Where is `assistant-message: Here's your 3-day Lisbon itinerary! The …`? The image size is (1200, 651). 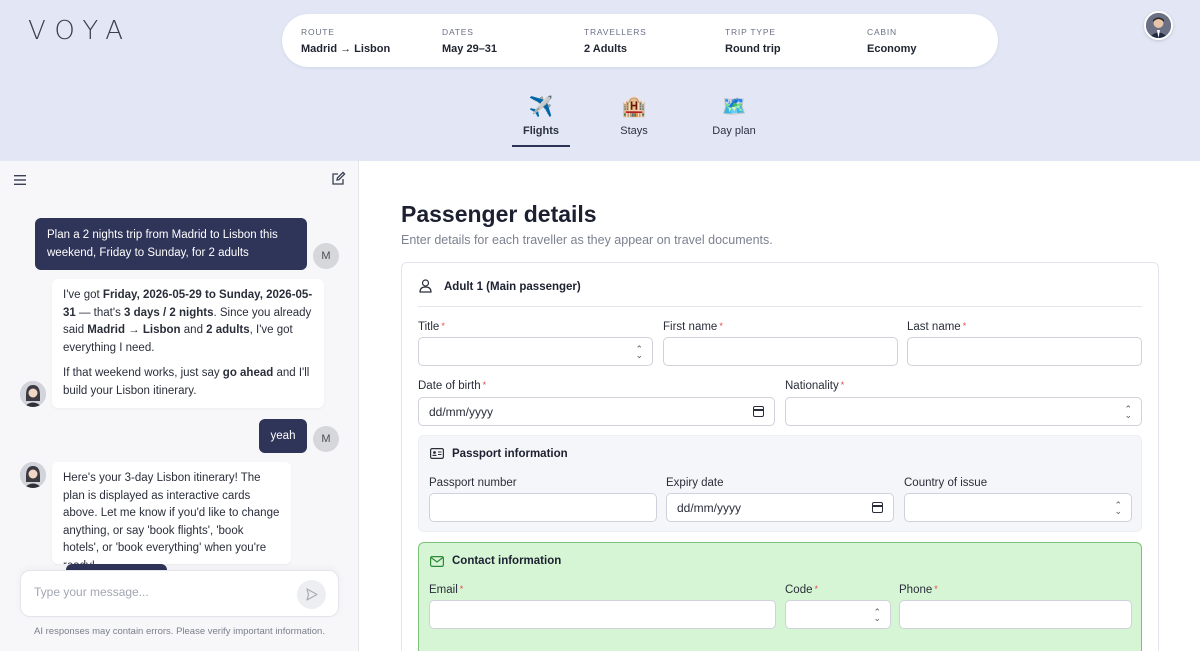
assistant-message: Here's your 3-day Lisbon itinerary! The … is located at coordinates (171, 513).